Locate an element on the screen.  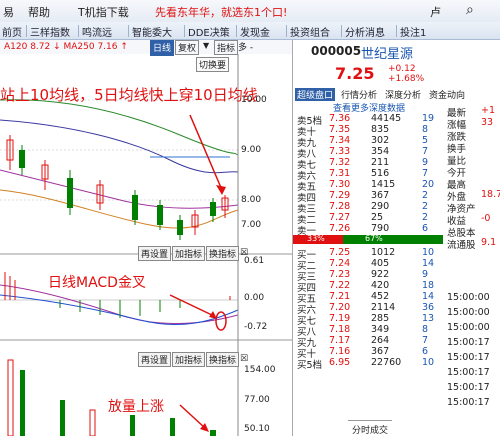
order-book-row: 卖八 7.33 354 7 is located at coordinates (372, 153).